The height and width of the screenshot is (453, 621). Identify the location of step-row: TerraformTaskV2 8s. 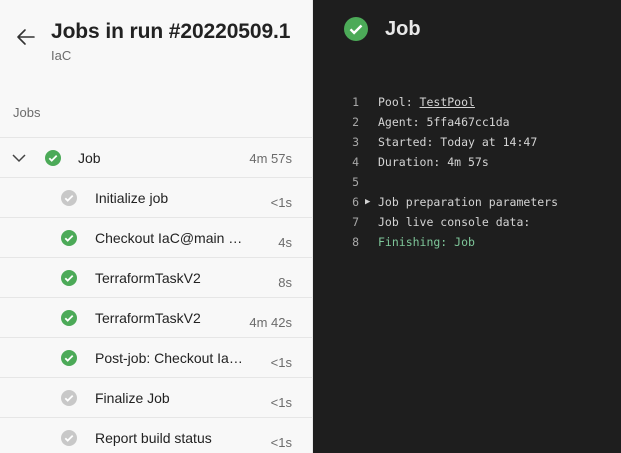
(156, 277).